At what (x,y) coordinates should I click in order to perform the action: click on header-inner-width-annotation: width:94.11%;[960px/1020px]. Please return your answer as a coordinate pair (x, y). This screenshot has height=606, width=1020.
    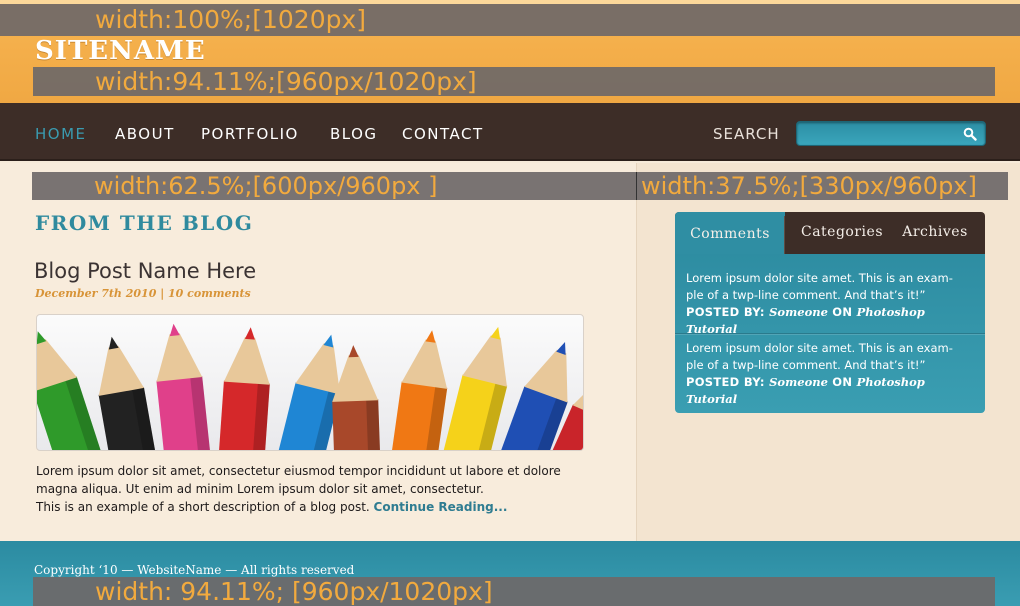
    Looking at the image, I should click on (514, 81).